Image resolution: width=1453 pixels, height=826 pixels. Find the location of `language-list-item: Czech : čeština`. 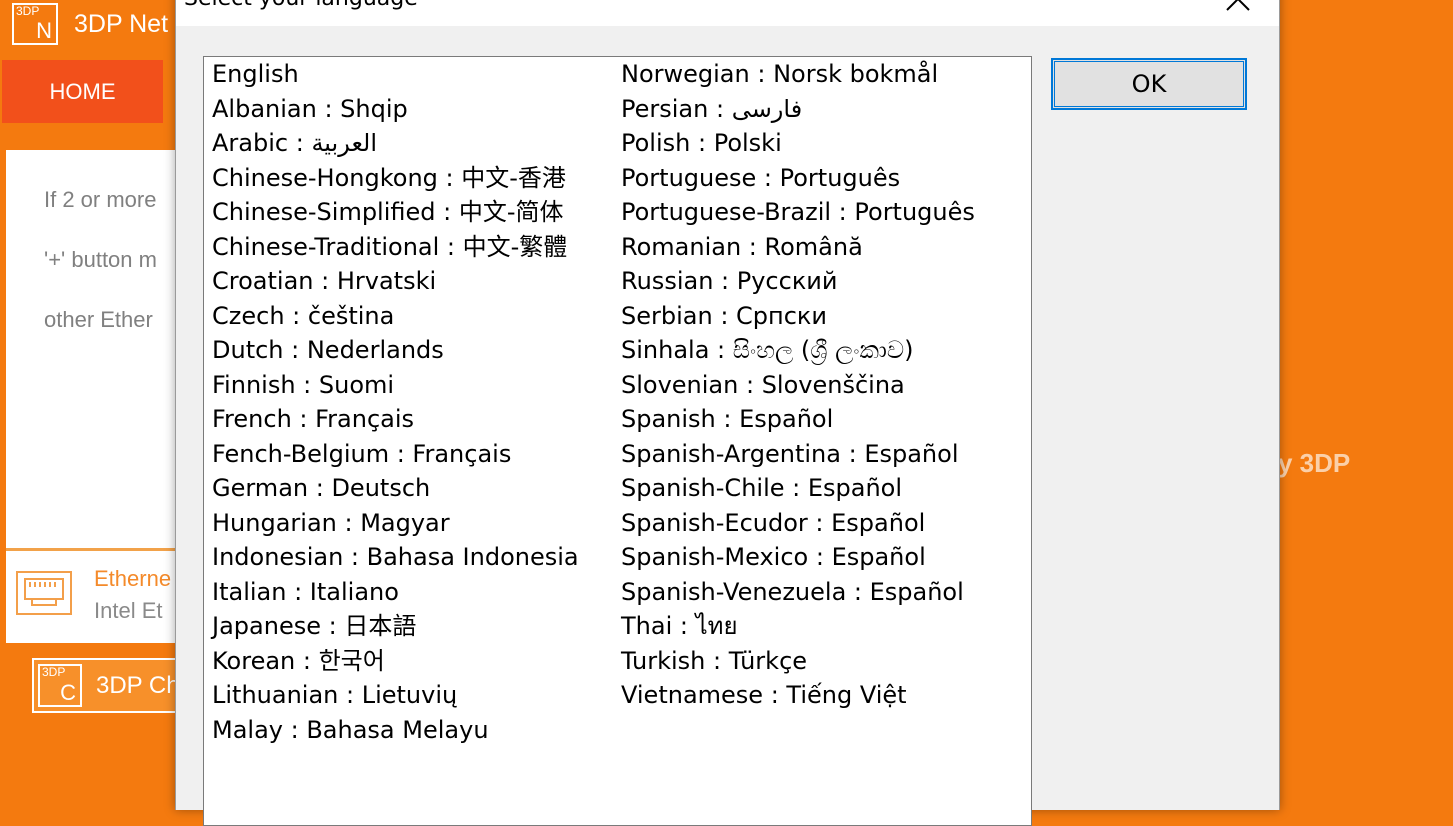

language-list-item: Czech : čeština is located at coordinates (303, 316).